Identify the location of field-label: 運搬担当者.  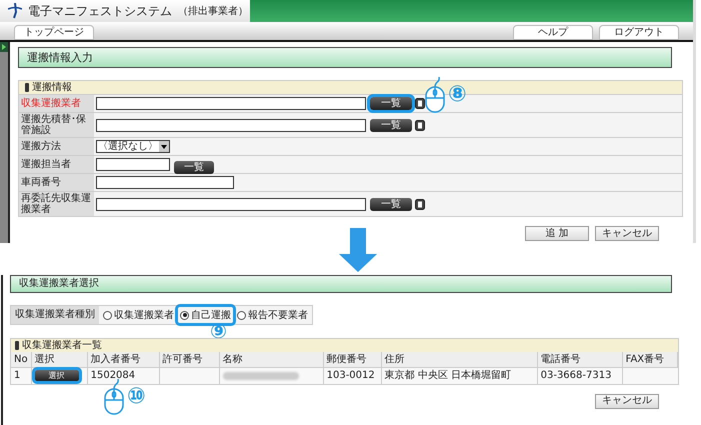
(56, 164).